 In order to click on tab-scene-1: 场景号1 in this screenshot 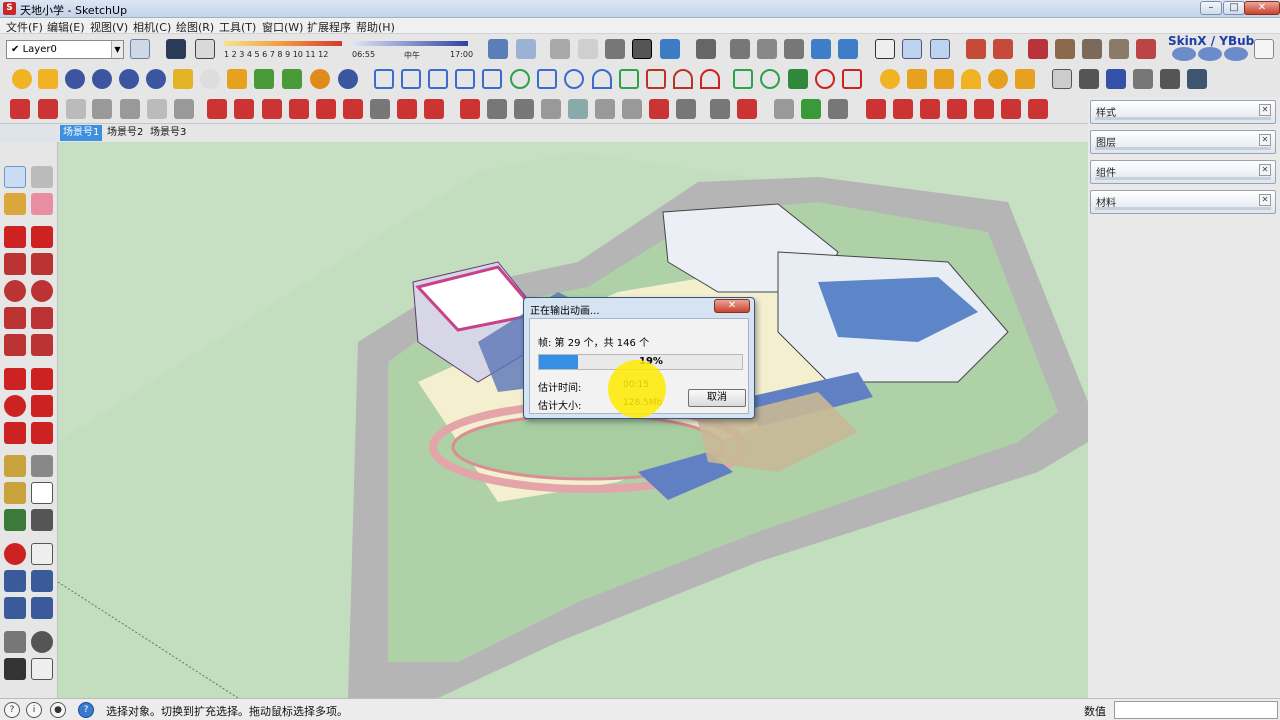, I will do `click(81, 133)`.